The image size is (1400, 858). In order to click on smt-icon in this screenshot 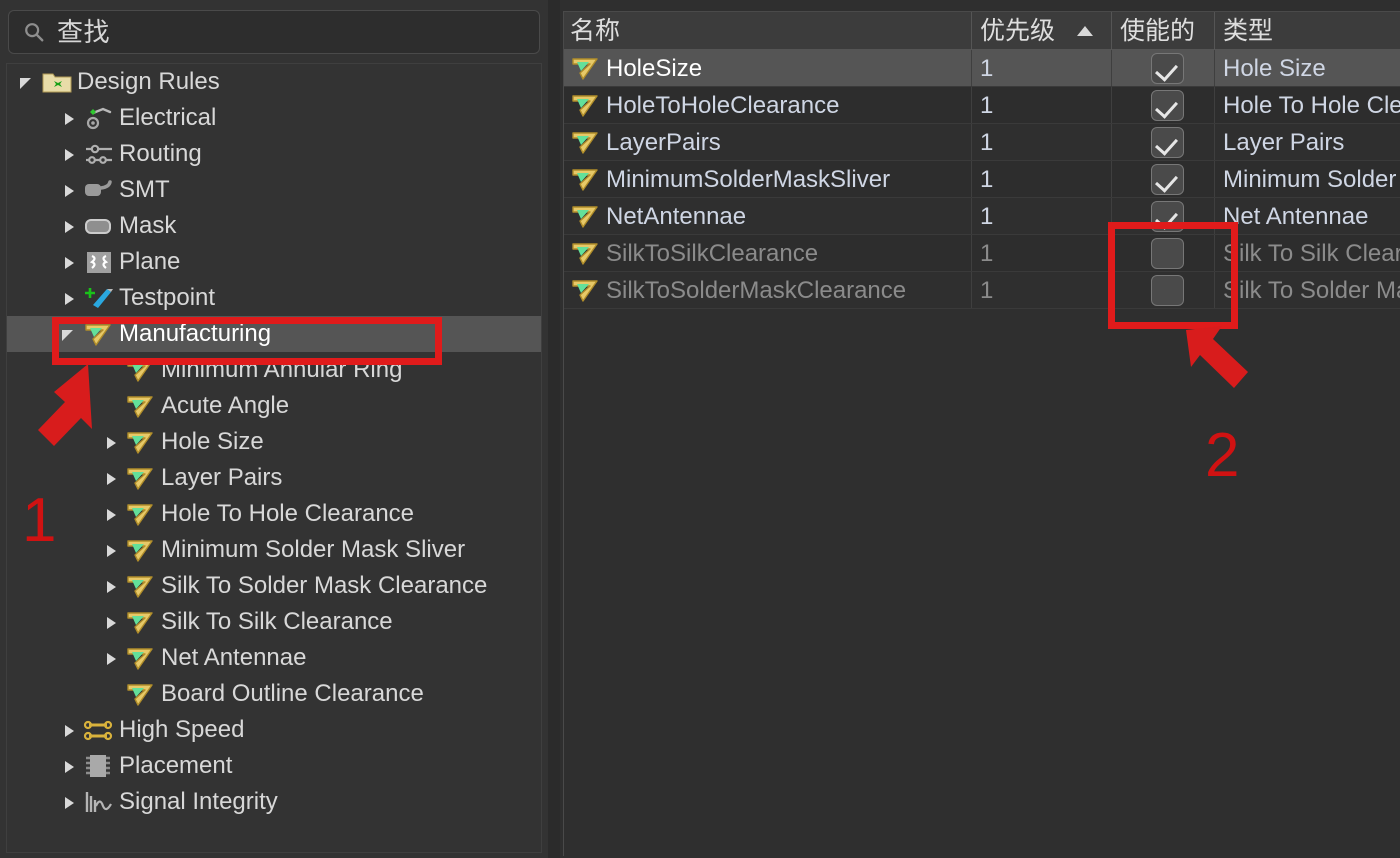, I will do `click(98, 188)`.